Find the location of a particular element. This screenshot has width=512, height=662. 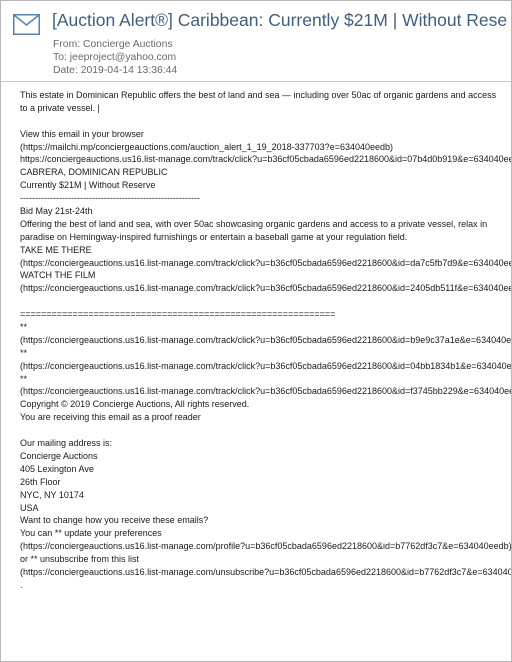

body-text-line: TAKE ME THERE is located at coordinates (56, 249).